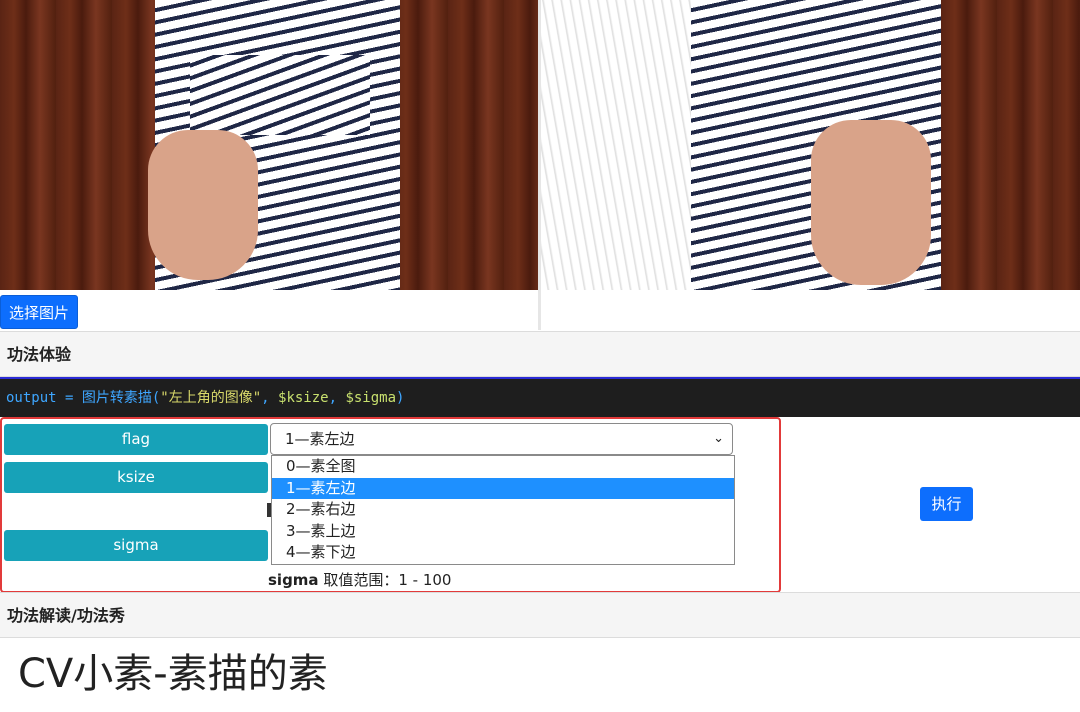 The width and height of the screenshot is (1080, 712). I want to click on flag-option: 4—素下边, so click(503, 553).